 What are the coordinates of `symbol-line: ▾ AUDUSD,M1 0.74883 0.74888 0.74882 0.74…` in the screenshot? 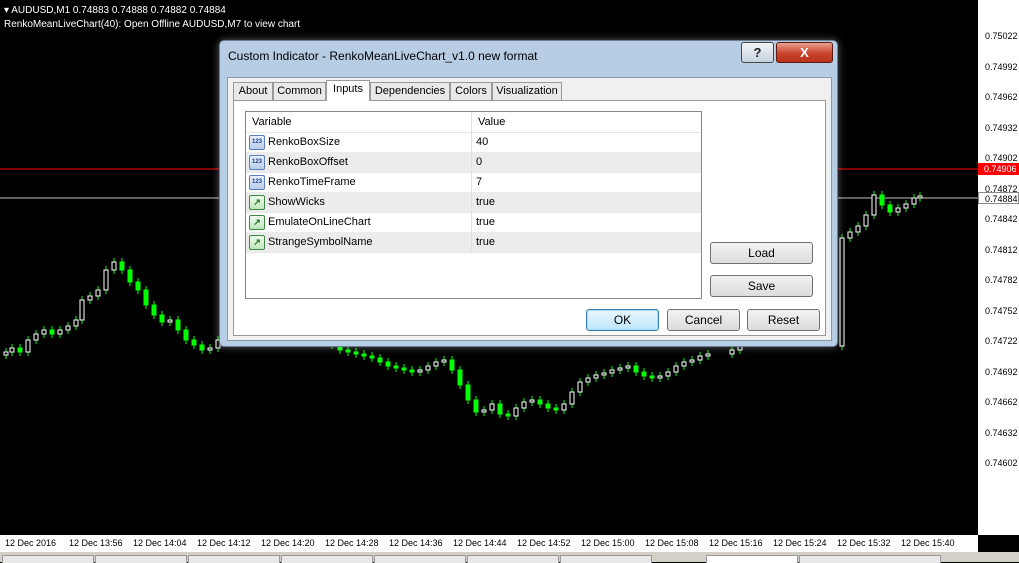 It's located at (115, 10).